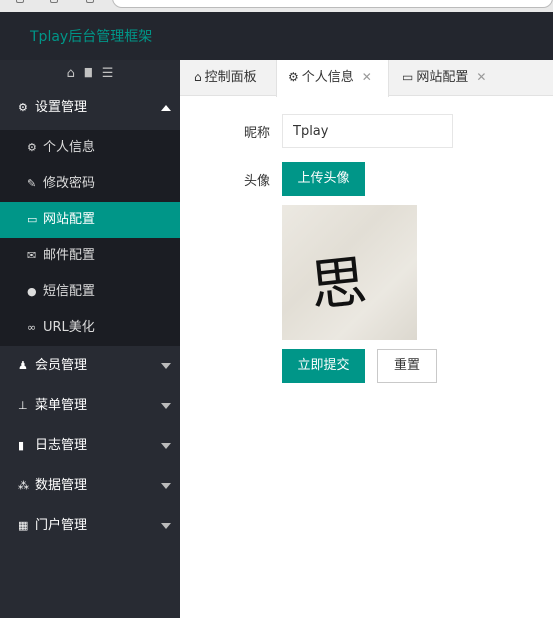 This screenshot has width=553, height=618. Describe the element at coordinates (230, 77) in the screenshot. I see `tab-dashboard-label: 控制面板` at that location.